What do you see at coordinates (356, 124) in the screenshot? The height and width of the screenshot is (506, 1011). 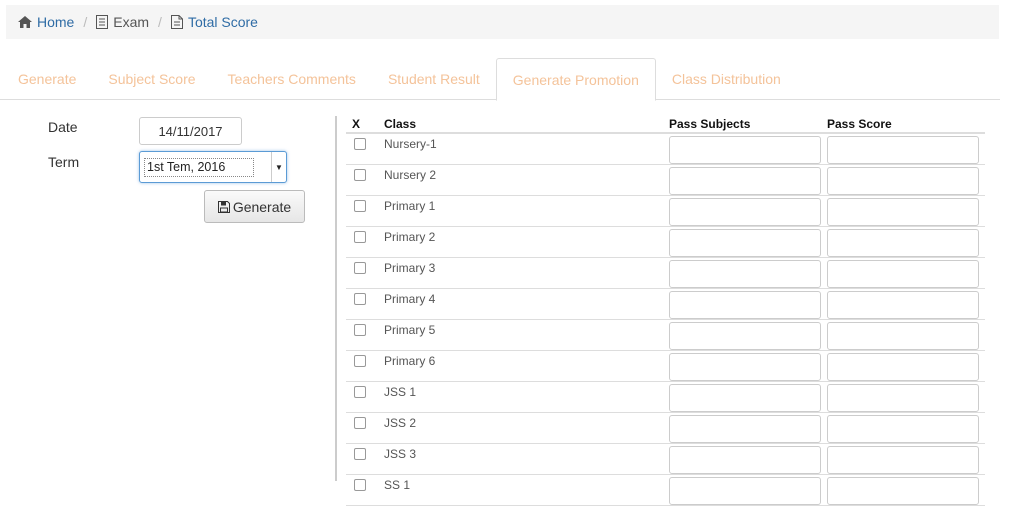 I see `column-header-x: X` at bounding box center [356, 124].